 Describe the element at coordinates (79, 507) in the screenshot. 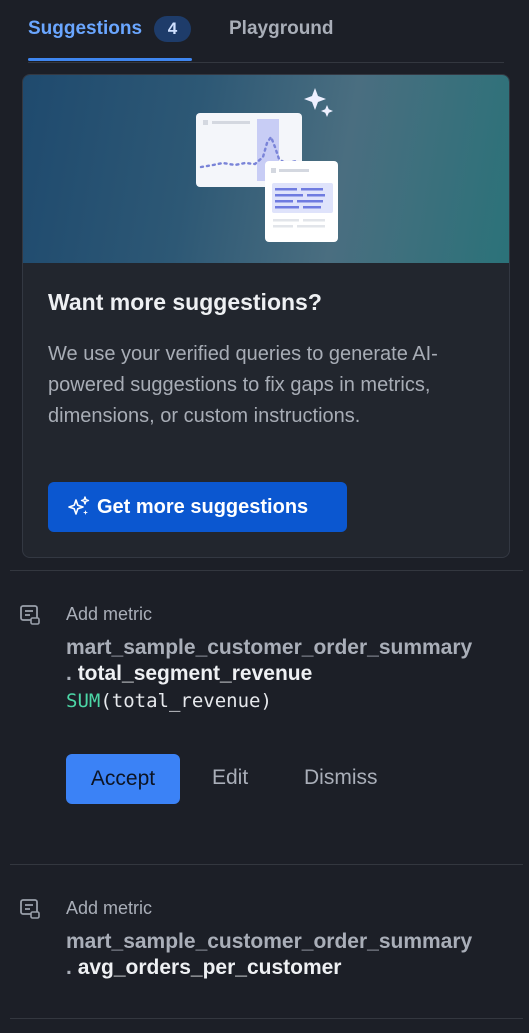

I see `sparkles-icon` at that location.